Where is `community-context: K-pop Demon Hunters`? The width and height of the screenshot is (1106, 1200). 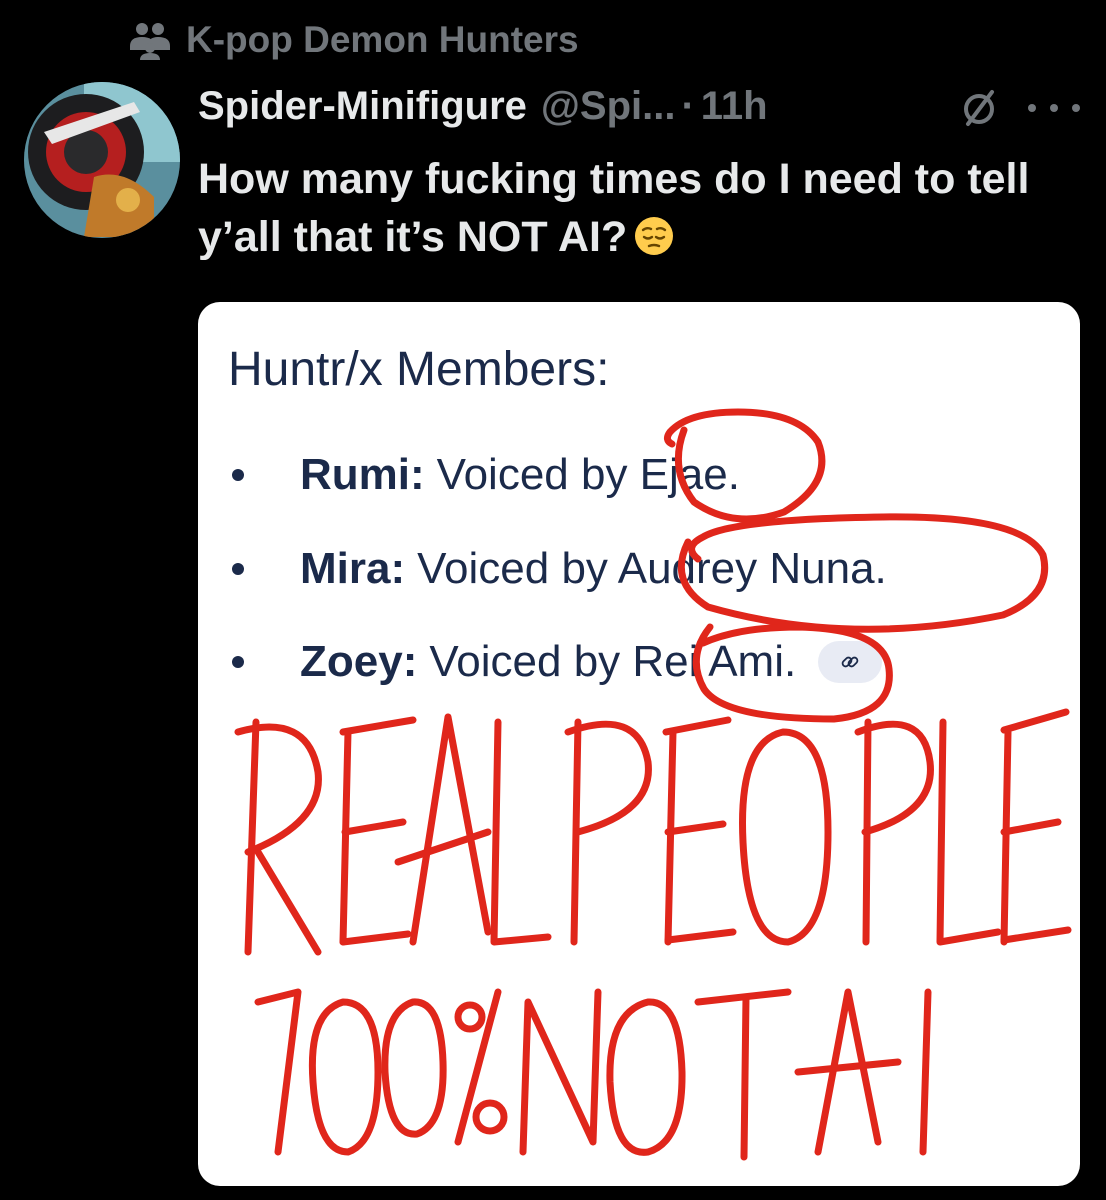 community-context: K-pop Demon Hunters is located at coordinates (353, 40).